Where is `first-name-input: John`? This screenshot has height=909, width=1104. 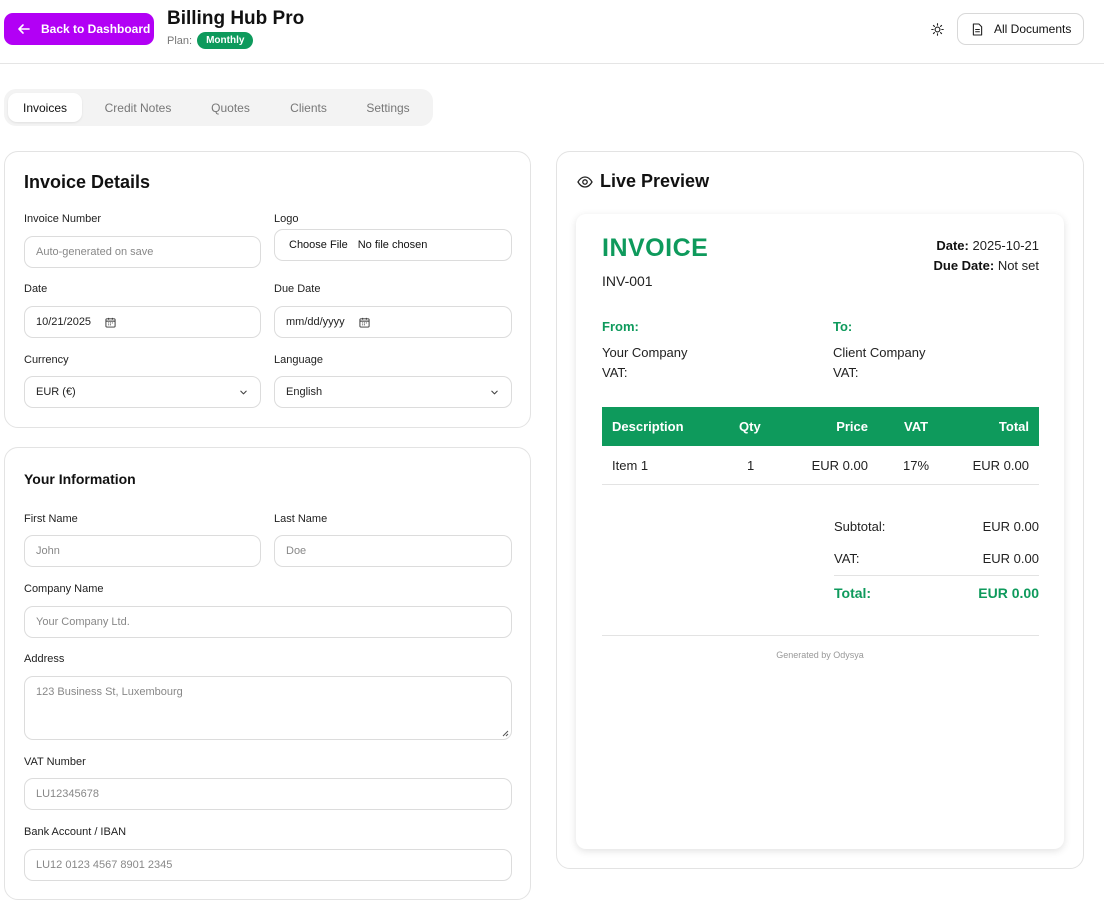 first-name-input: John is located at coordinates (142, 551).